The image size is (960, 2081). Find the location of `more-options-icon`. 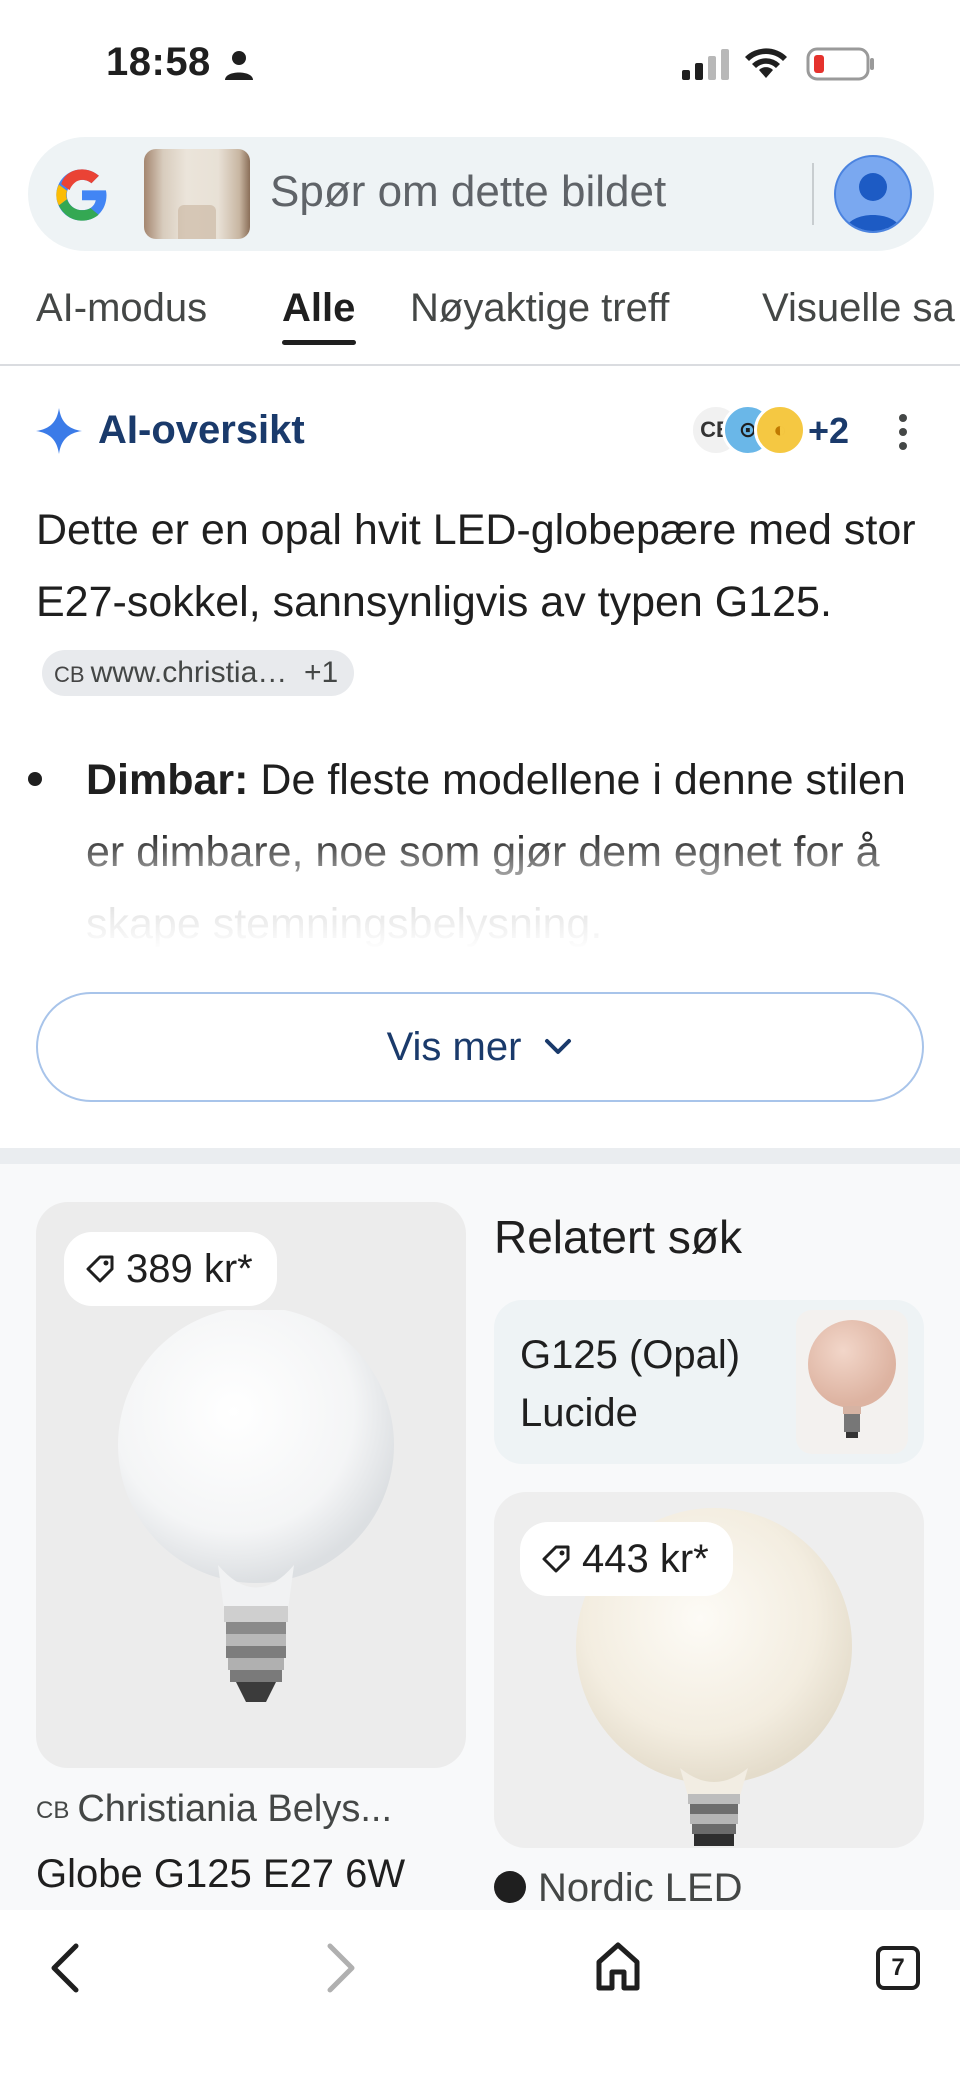

more-options-icon is located at coordinates (903, 432).